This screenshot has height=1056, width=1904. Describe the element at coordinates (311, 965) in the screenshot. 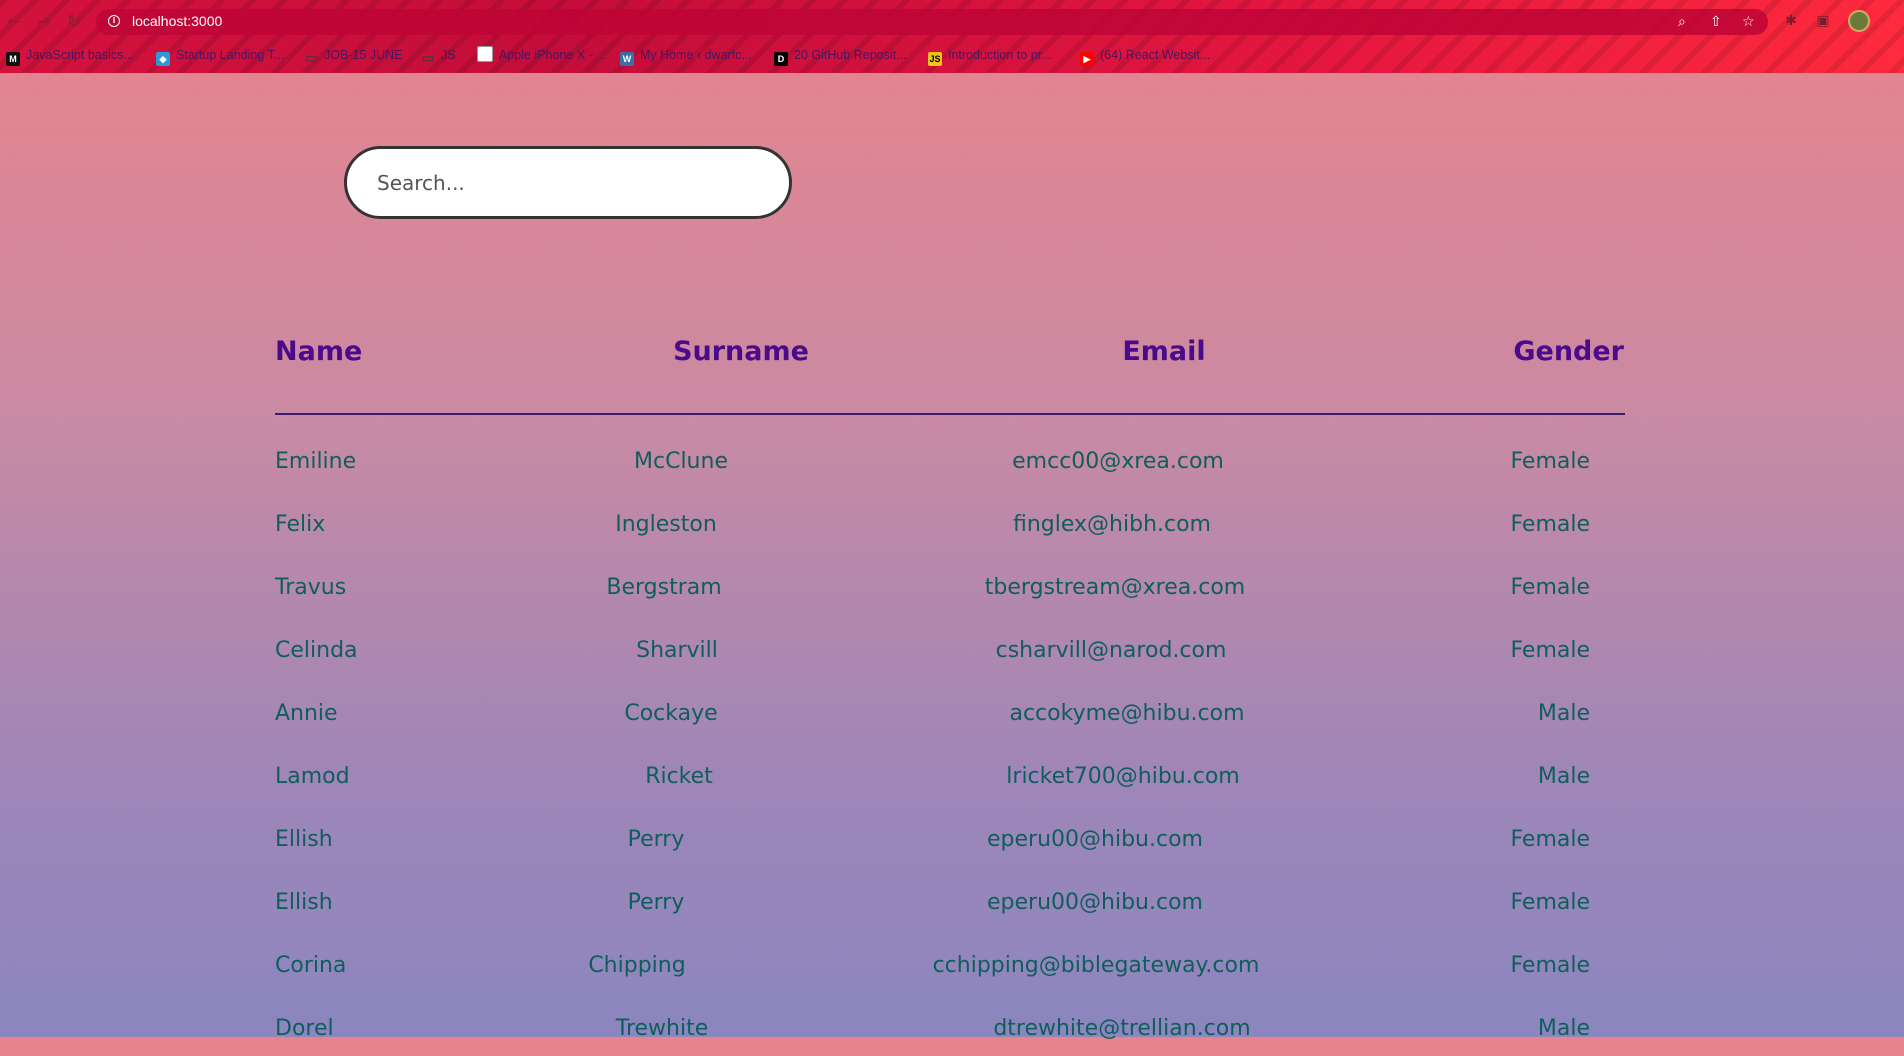

I see `cell-name: Corina` at that location.